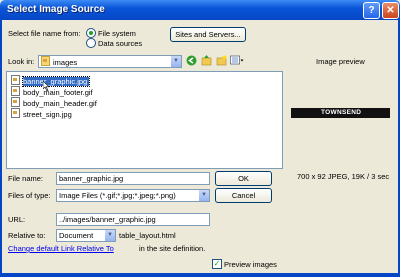 This screenshot has width=400, height=277. Describe the element at coordinates (191, 60) in the screenshot. I see `back-icon` at that location.